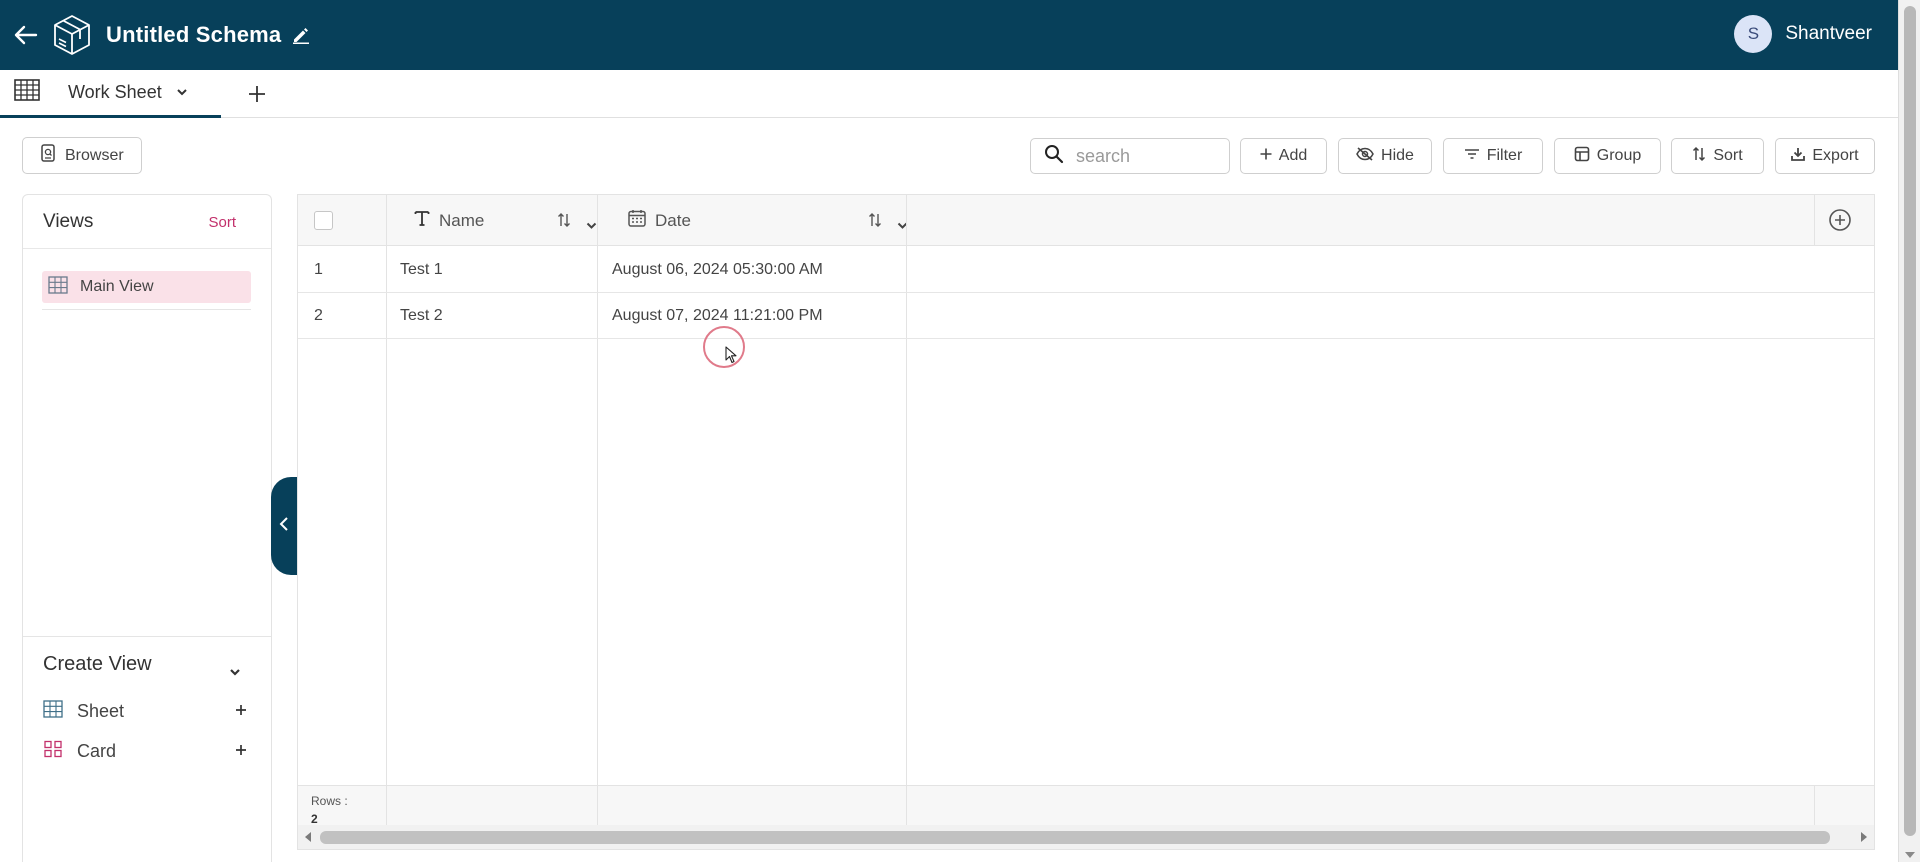 Image resolution: width=1920 pixels, height=862 pixels. I want to click on divider, so click(146, 309).